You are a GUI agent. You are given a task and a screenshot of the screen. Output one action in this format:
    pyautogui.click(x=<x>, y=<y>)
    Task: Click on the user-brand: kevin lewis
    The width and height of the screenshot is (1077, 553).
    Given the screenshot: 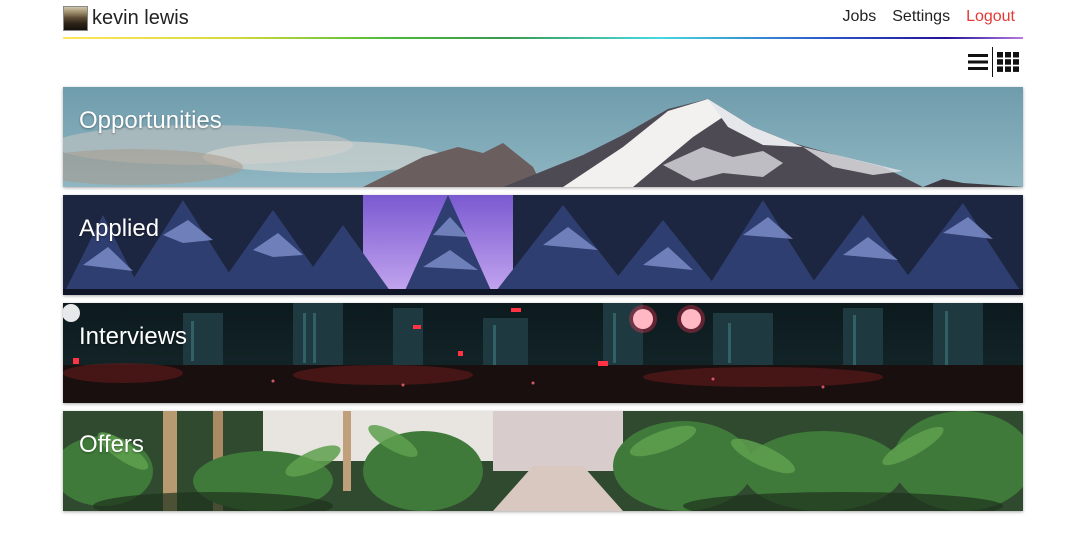 What is the action you would take?
    pyautogui.click(x=126, y=18)
    